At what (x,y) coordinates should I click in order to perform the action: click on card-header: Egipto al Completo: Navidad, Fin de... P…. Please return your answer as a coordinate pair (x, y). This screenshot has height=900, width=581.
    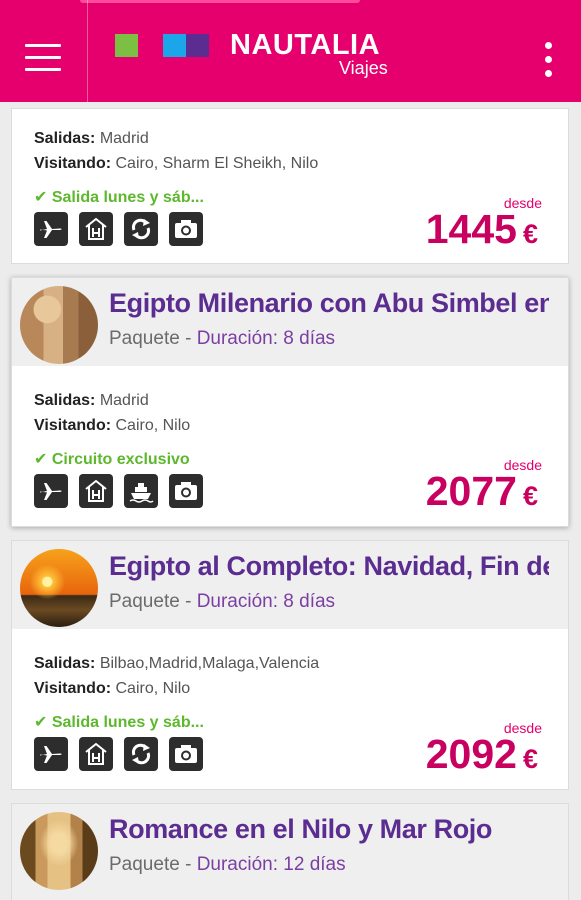
    Looking at the image, I should click on (290, 585).